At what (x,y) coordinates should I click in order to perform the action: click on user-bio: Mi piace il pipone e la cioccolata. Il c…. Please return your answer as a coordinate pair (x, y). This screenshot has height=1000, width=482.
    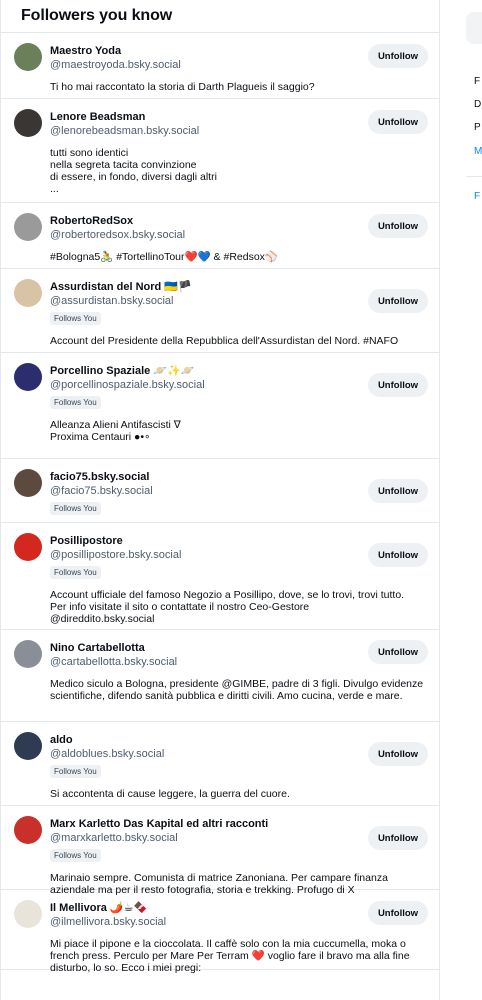
    Looking at the image, I should click on (230, 956).